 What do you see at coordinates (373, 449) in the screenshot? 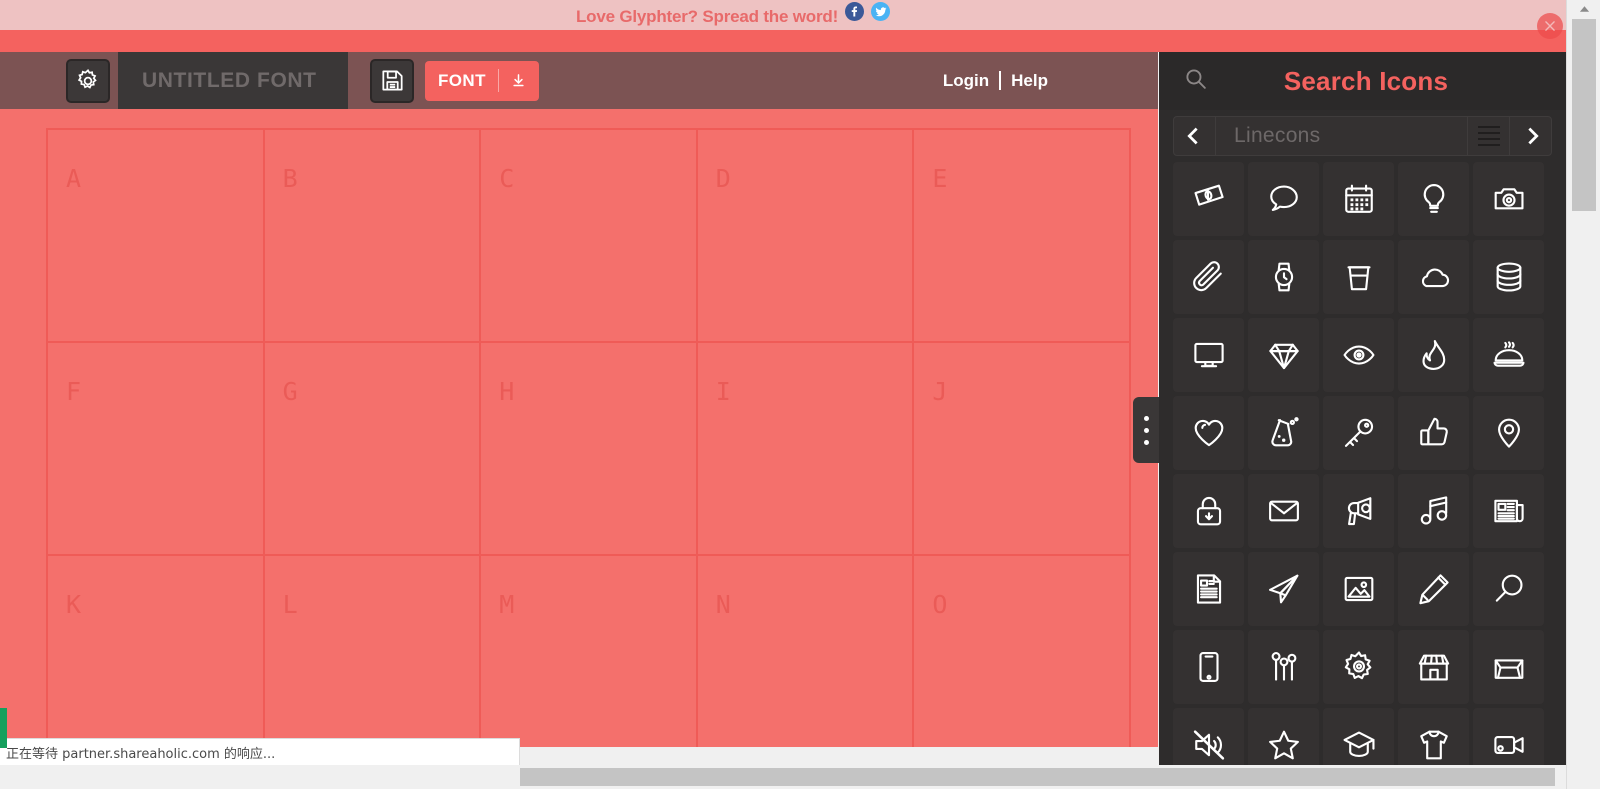
I see `glyph-cell-g: G` at bounding box center [373, 449].